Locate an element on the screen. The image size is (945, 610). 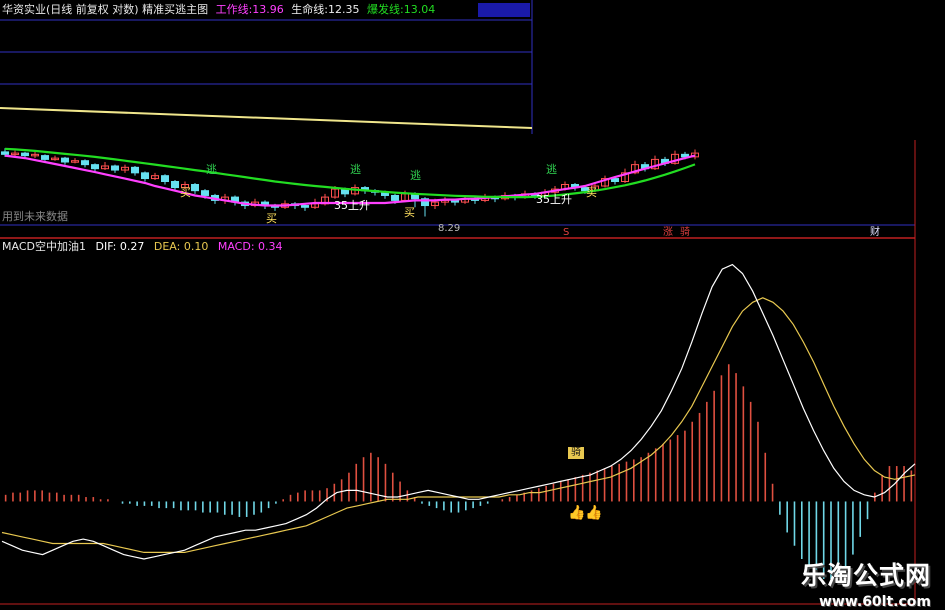
buy-signal-3: 买 is located at coordinates (409, 212).